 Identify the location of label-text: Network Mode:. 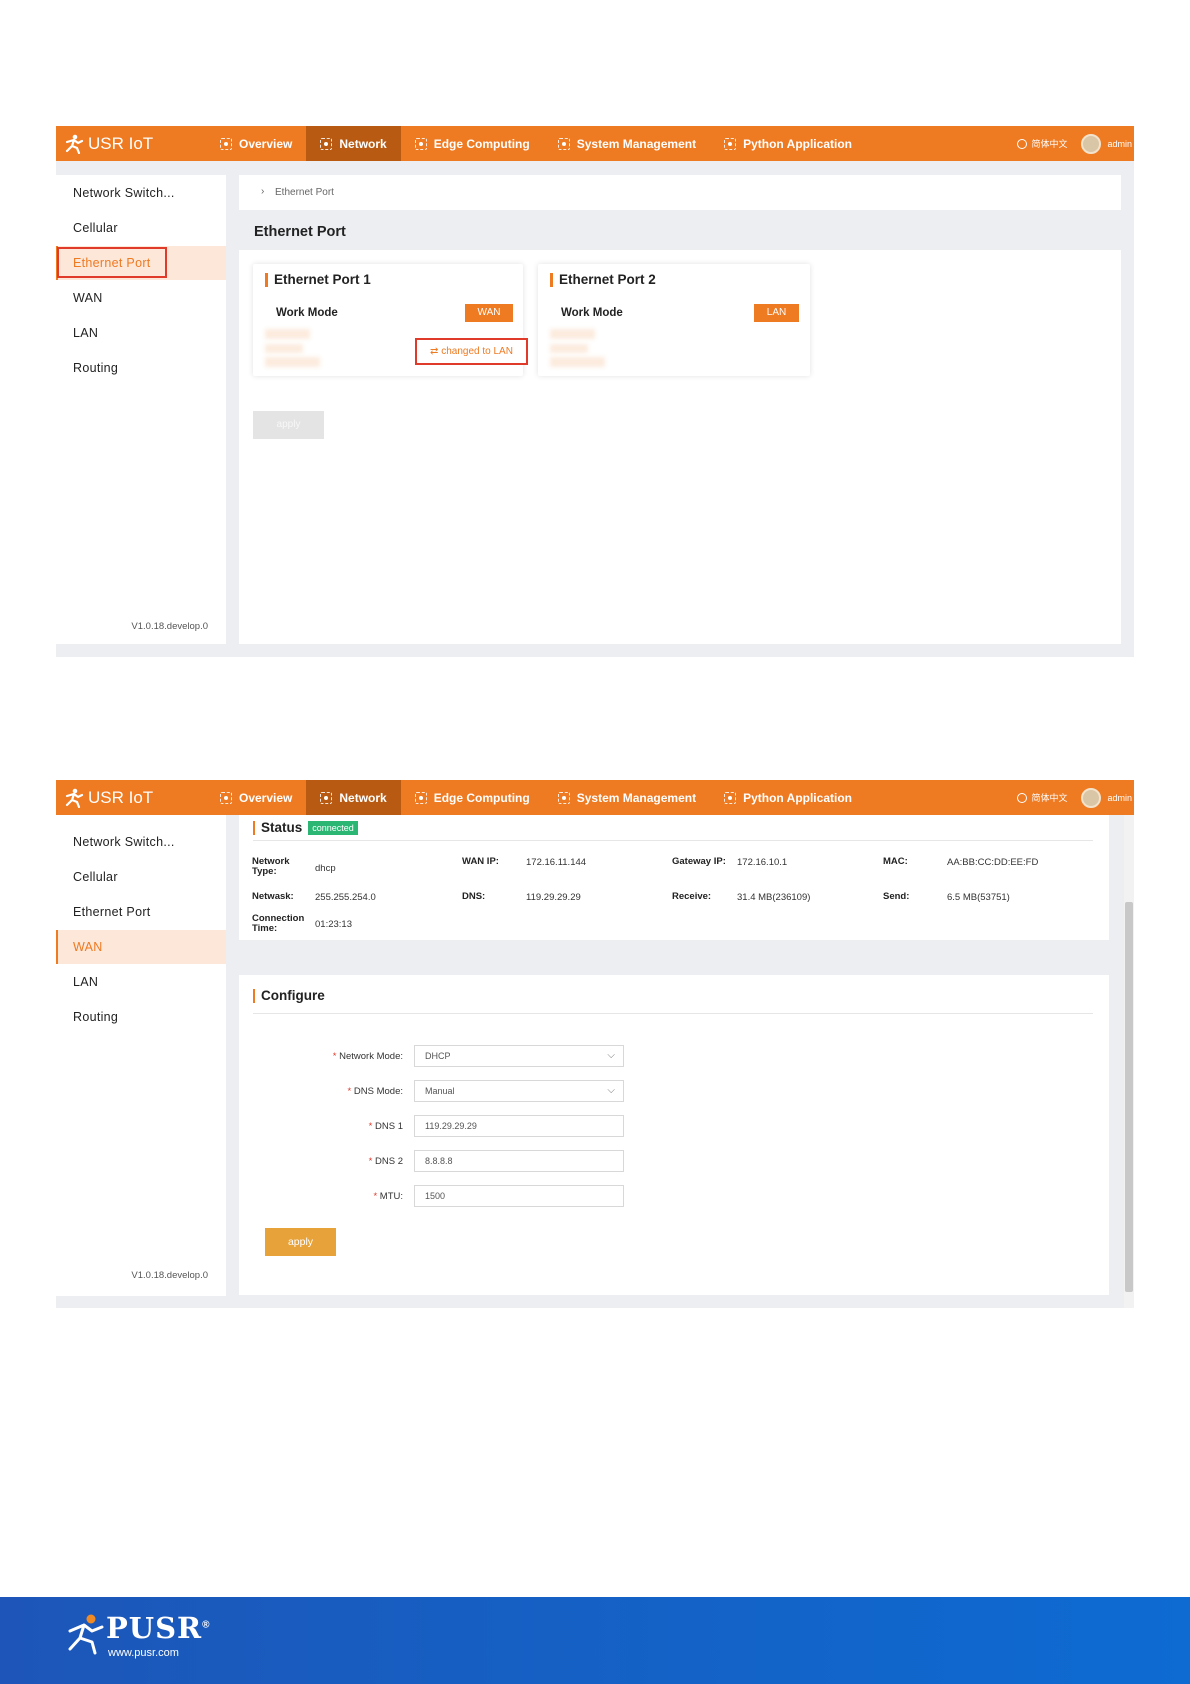
(371, 1056).